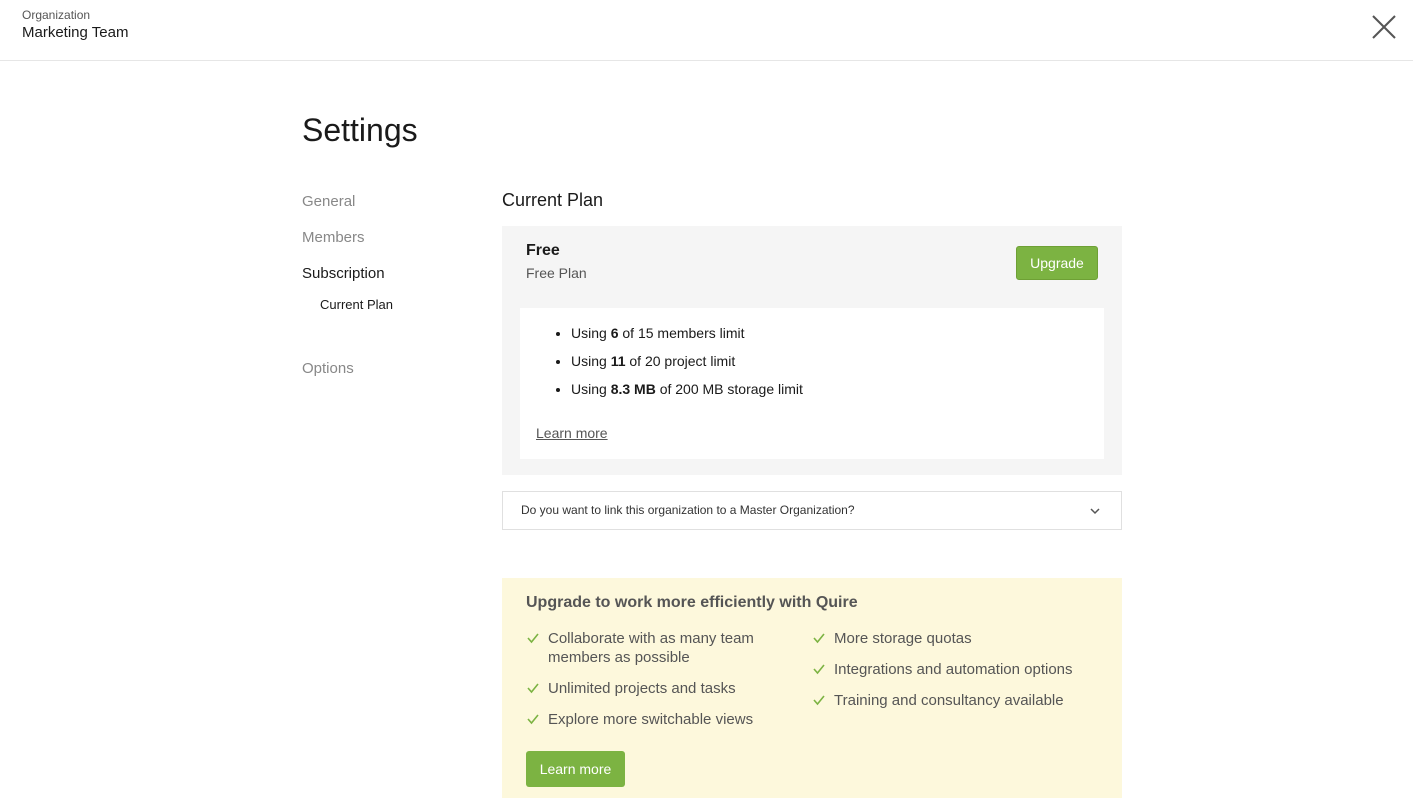 The image size is (1413, 798). Describe the element at coordinates (642, 688) in the screenshot. I see `feature-text: Unlimited projects and tasks` at that location.